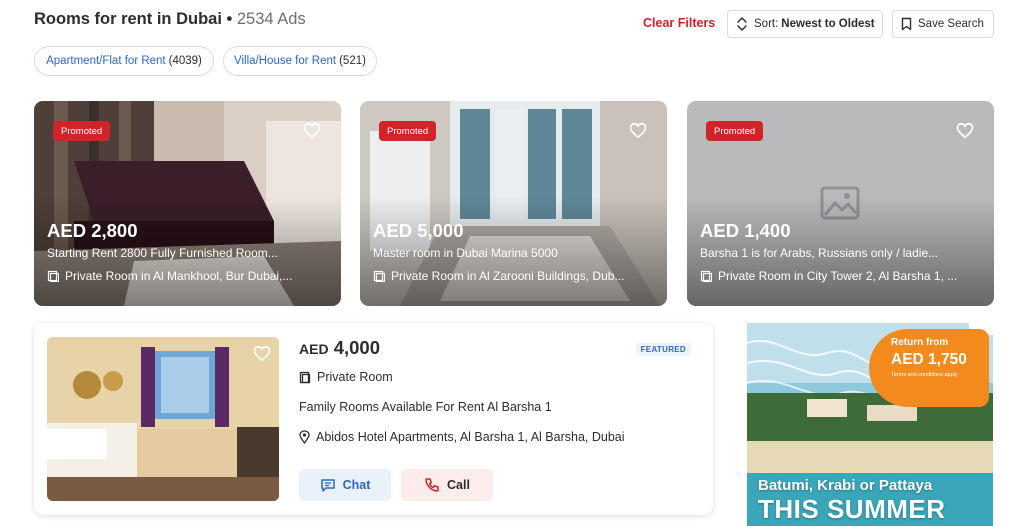 The width and height of the screenshot is (1024, 526). I want to click on price-amount: 4,000, so click(356, 347).